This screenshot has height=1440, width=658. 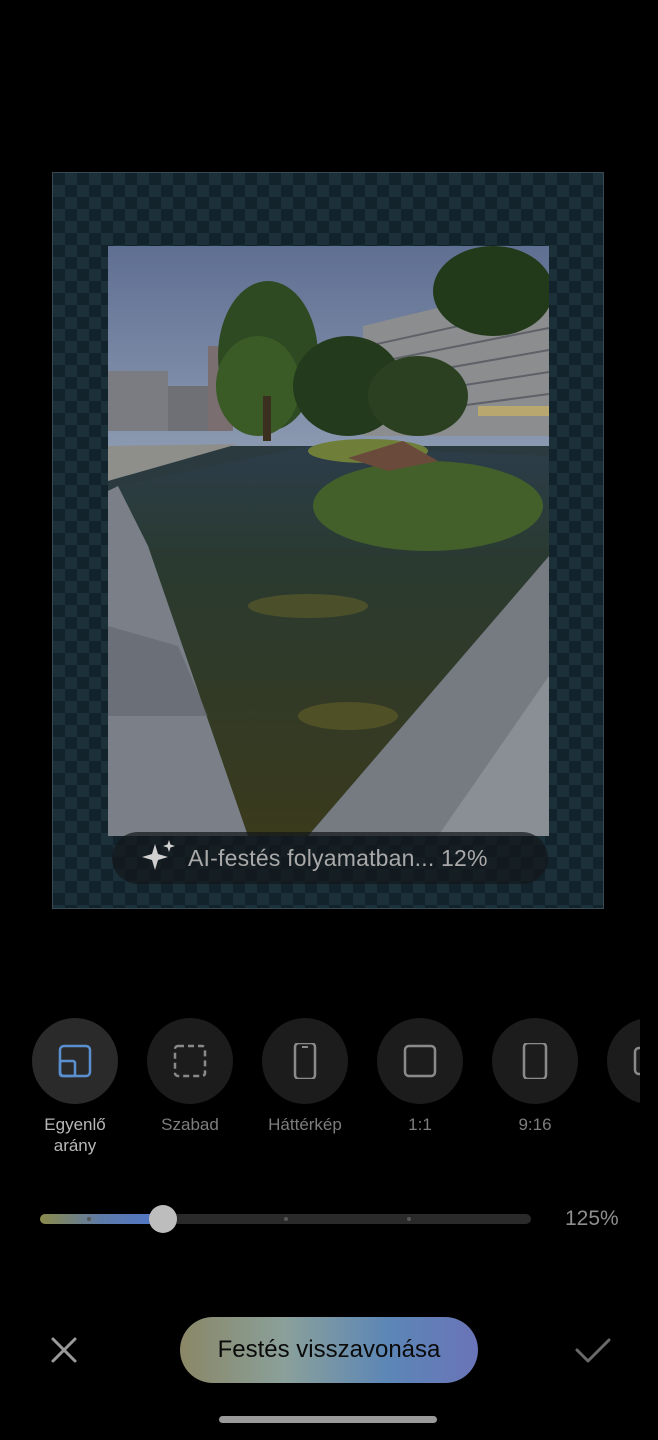 I want to click on portrait-rect-icon, so click(x=535, y=1061).